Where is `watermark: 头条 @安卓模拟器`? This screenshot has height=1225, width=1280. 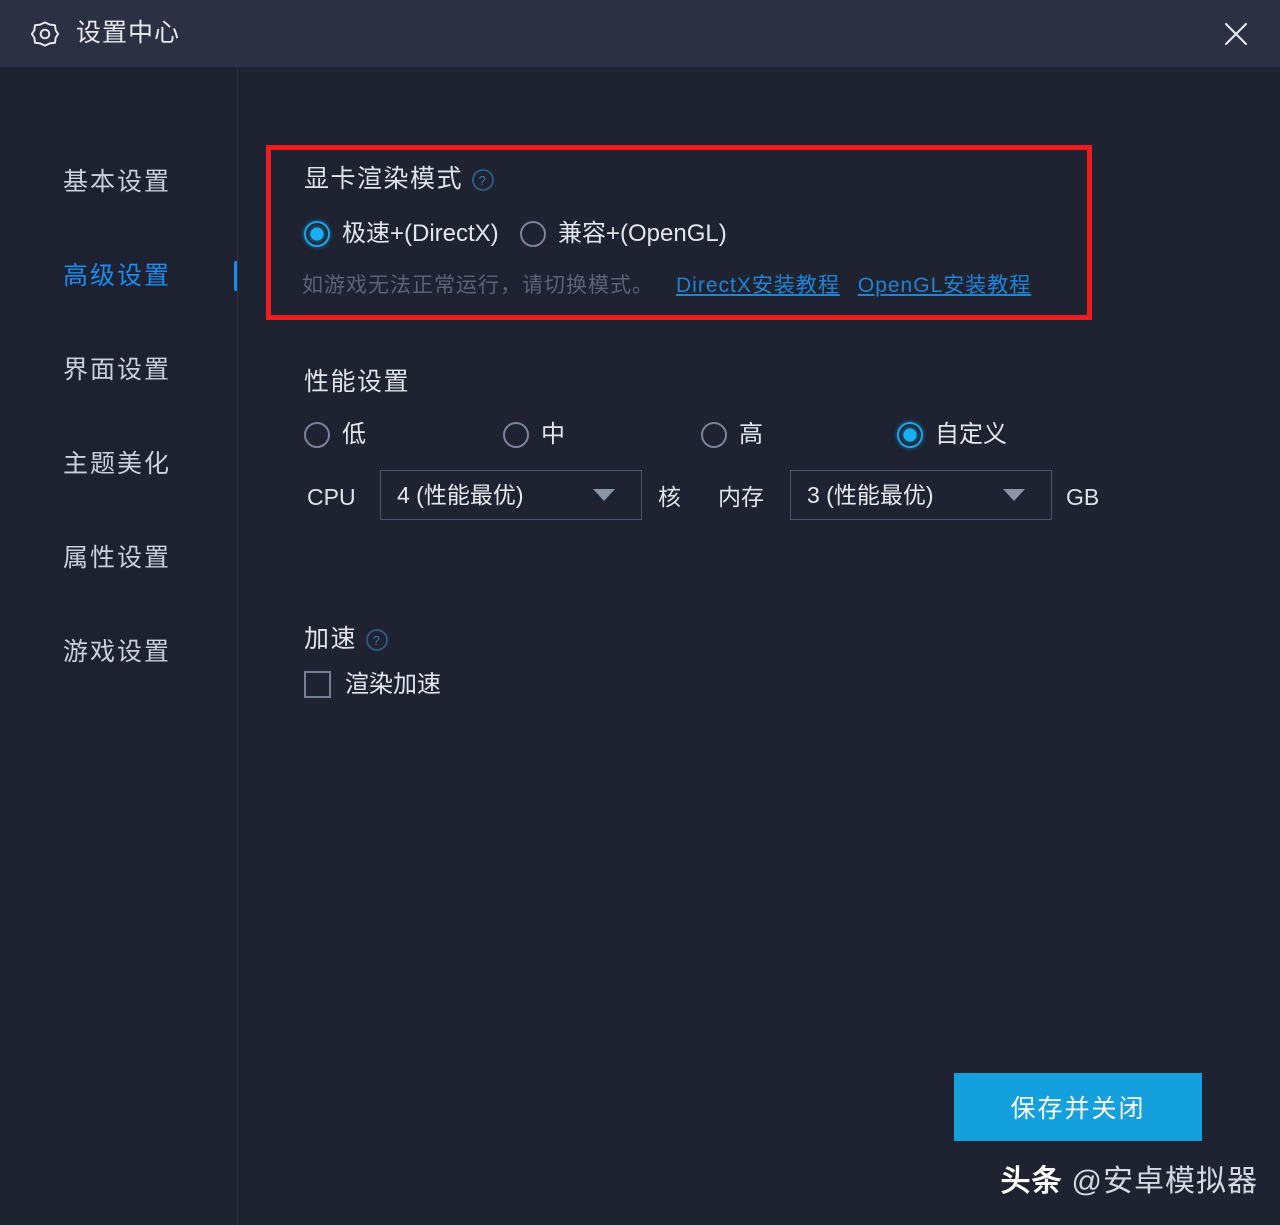
watermark: 头条 @安卓模拟器 is located at coordinates (1129, 1182).